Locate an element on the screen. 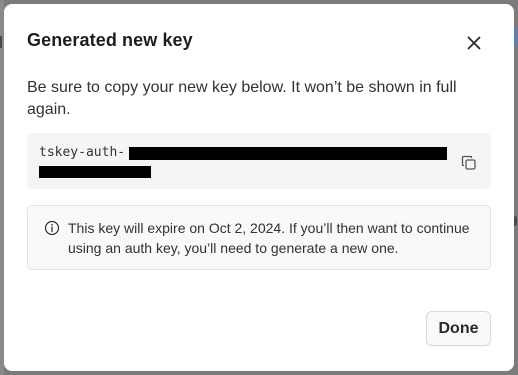  copy-key-button is located at coordinates (469, 163).